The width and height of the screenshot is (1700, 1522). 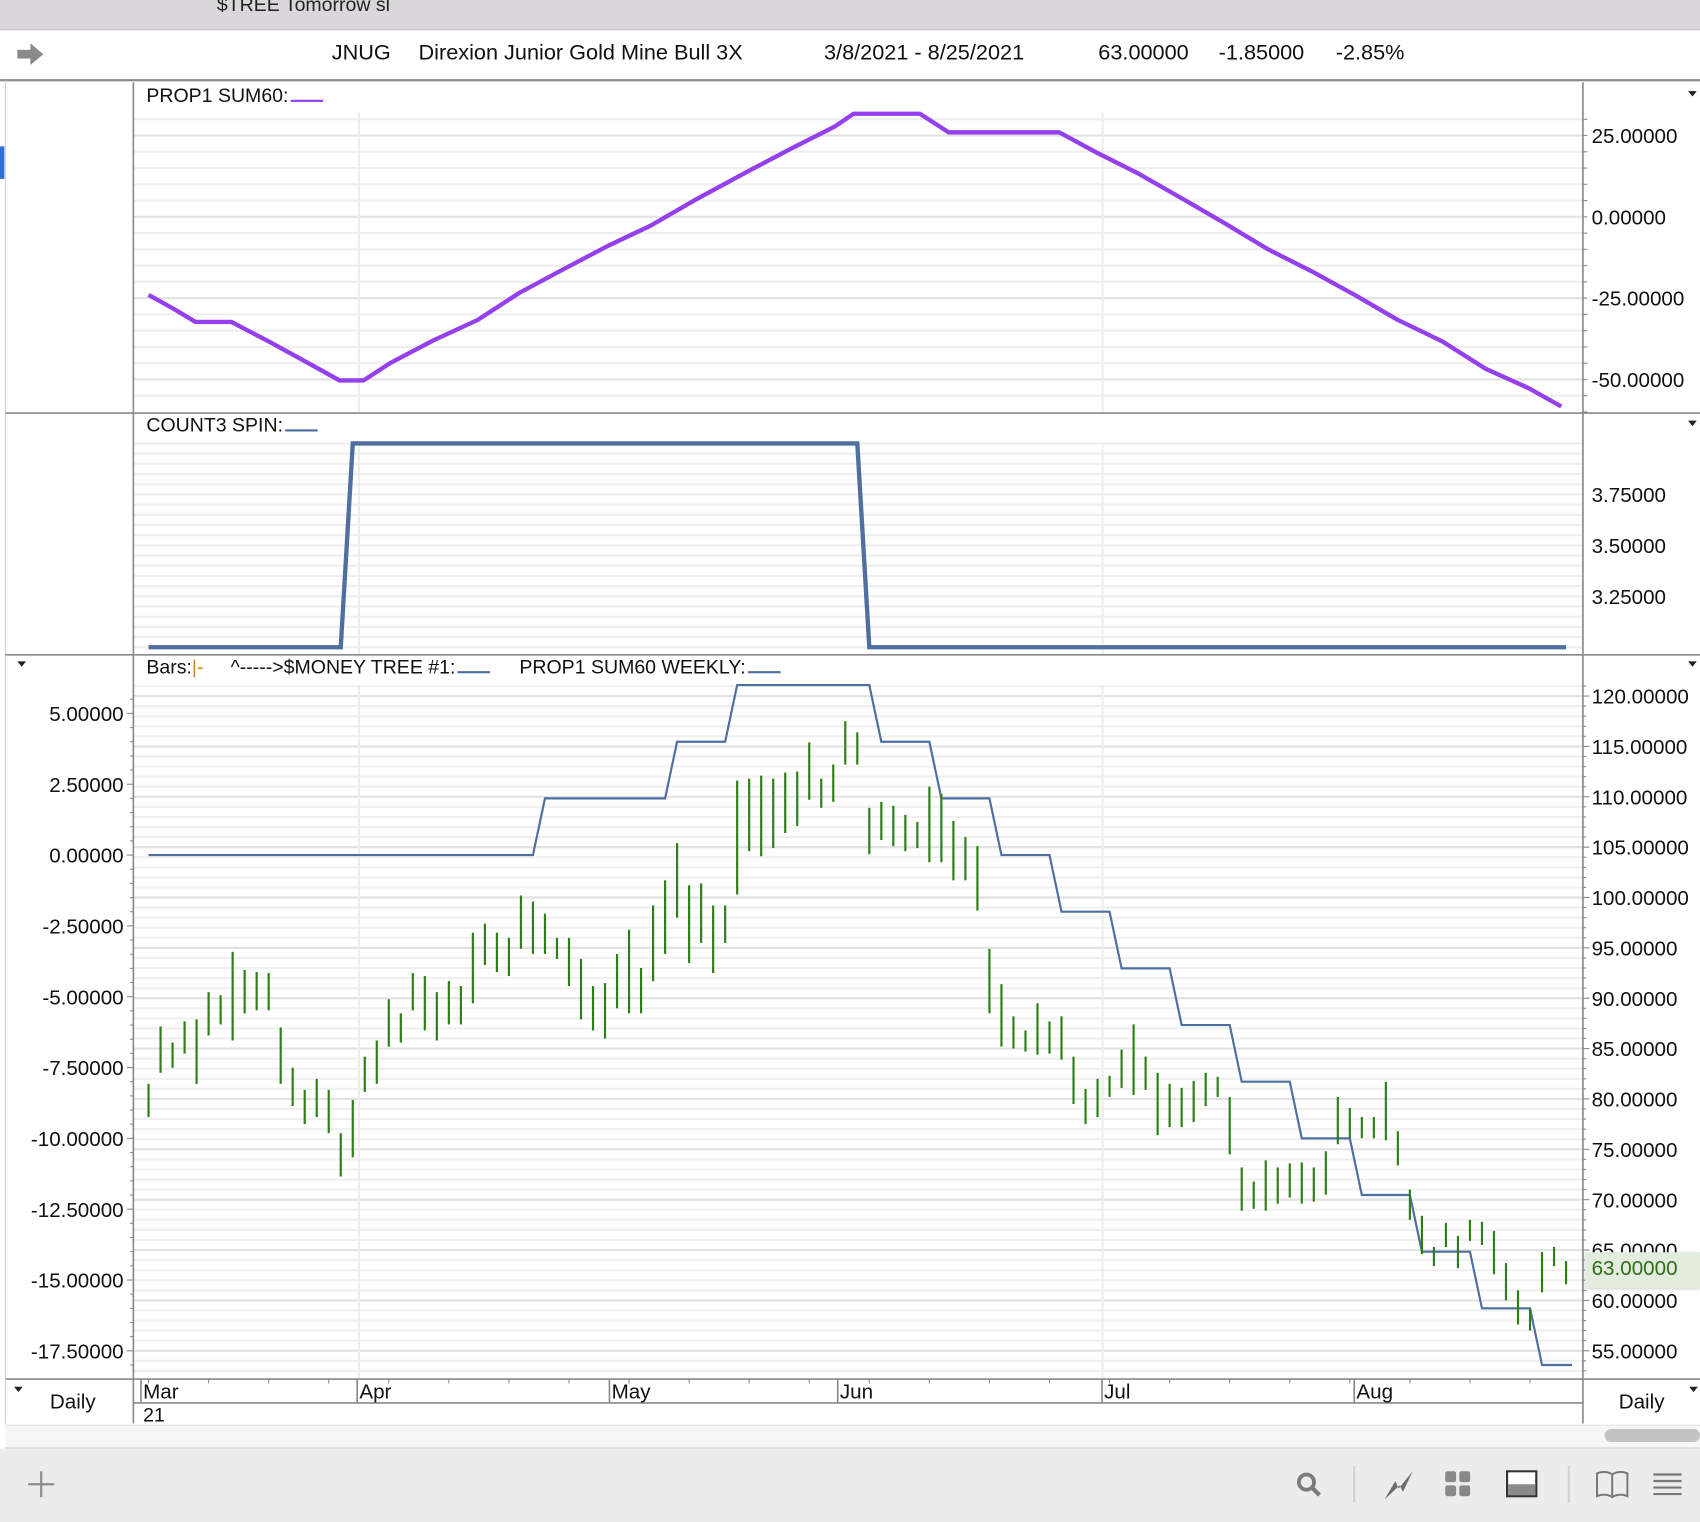 I want to click on left-axis-menu-icon, so click(x=22, y=664).